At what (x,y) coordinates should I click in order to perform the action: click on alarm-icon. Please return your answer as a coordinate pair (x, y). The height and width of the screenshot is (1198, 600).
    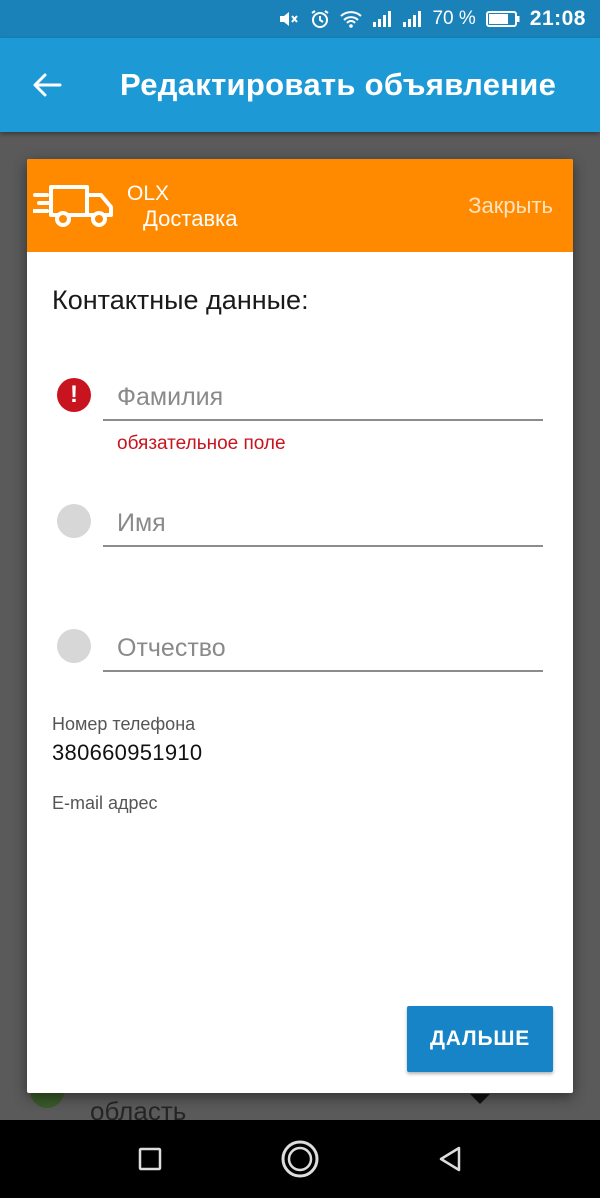
    Looking at the image, I should click on (320, 19).